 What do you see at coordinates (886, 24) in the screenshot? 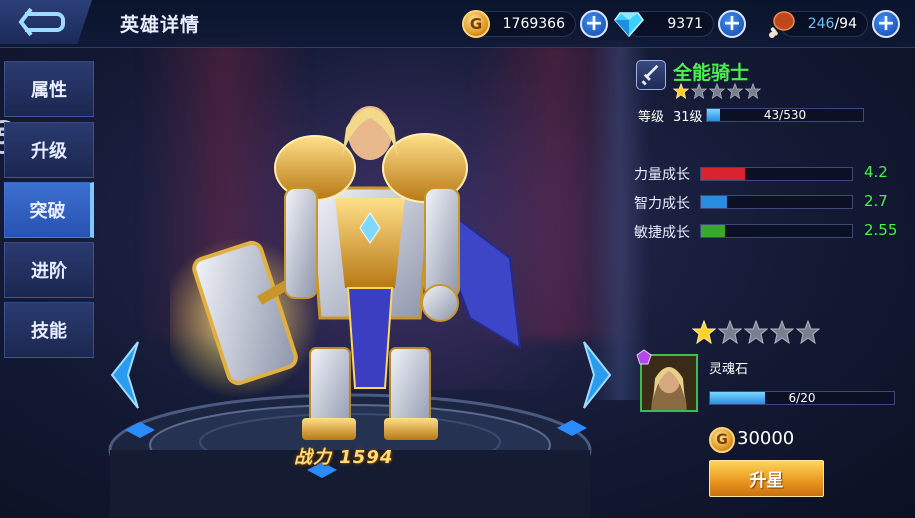
I see `add-stamina-button: +` at bounding box center [886, 24].